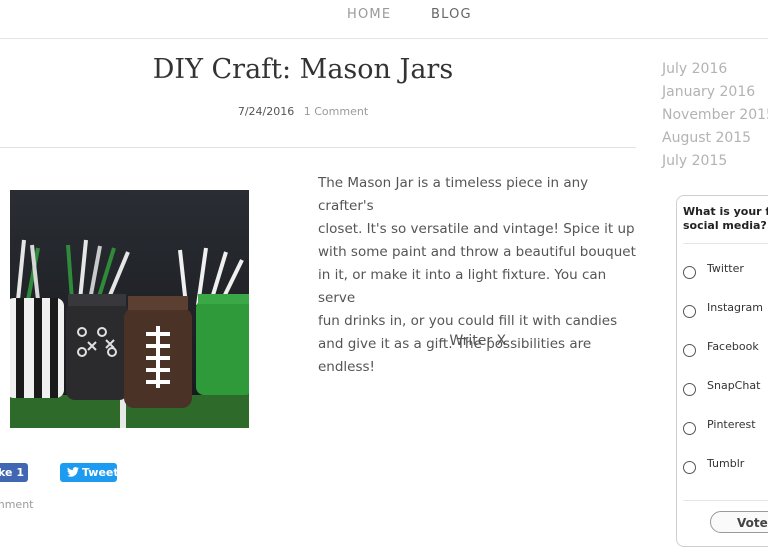  I want to click on option-label: SnapChat, so click(734, 385).